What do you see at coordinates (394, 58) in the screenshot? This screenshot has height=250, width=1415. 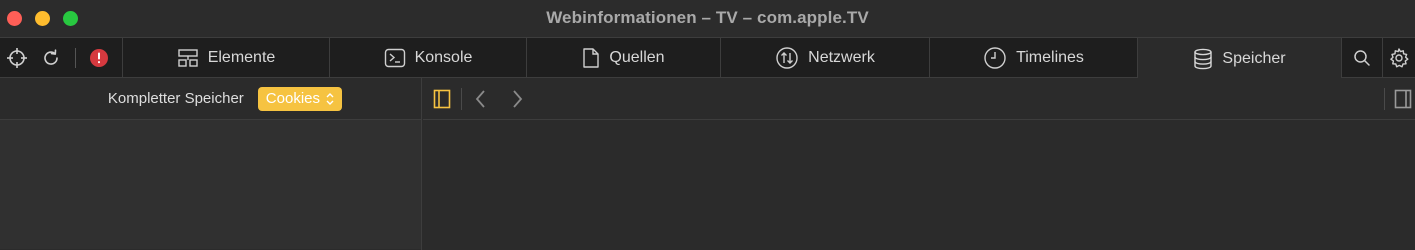 I see `console-icon` at bounding box center [394, 58].